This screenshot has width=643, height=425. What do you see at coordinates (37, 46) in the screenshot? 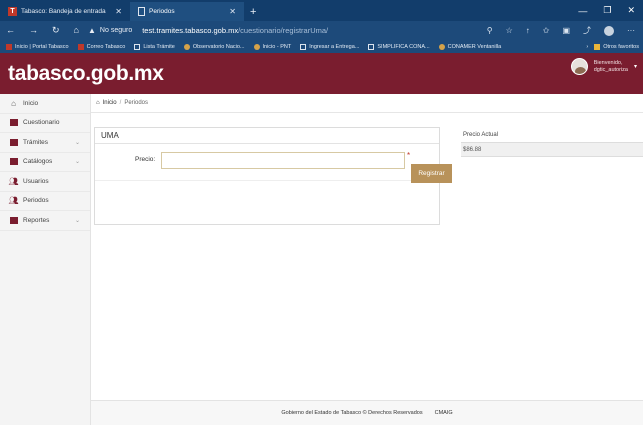
I see `bookmark-item: Inicio | Portal Tabasco` at bounding box center [37, 46].